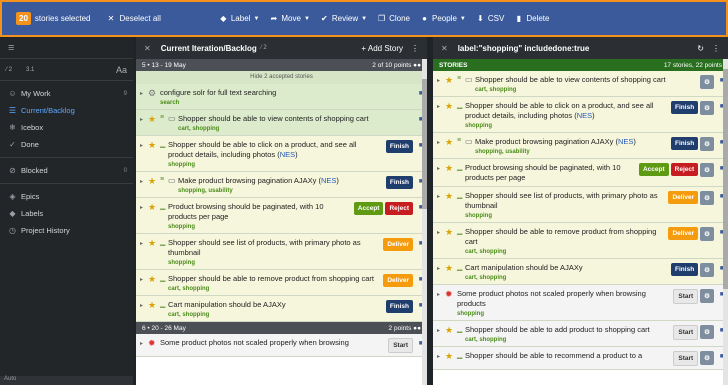  Describe the element at coordinates (66, 213) in the screenshot. I see `sidebar-item-labels: ◆ Labels` at that location.